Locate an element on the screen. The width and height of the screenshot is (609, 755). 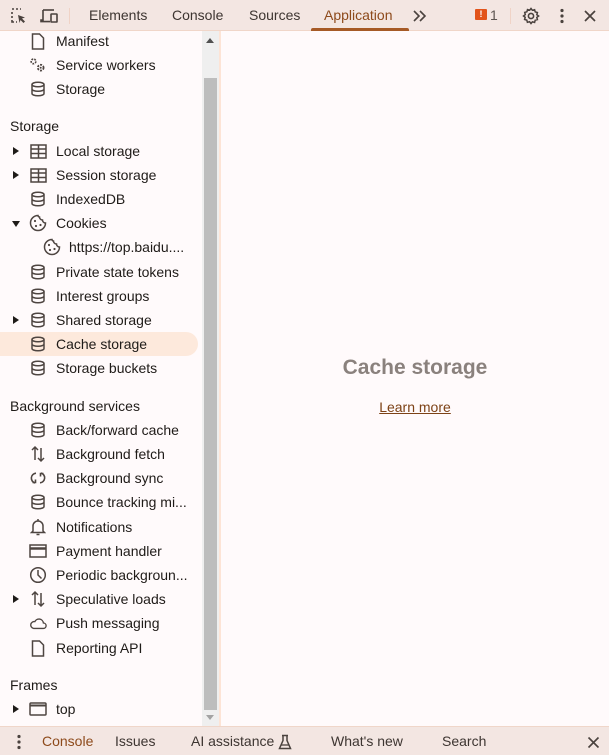
sidebar-item-cookies: Cookies is located at coordinates (99, 223).